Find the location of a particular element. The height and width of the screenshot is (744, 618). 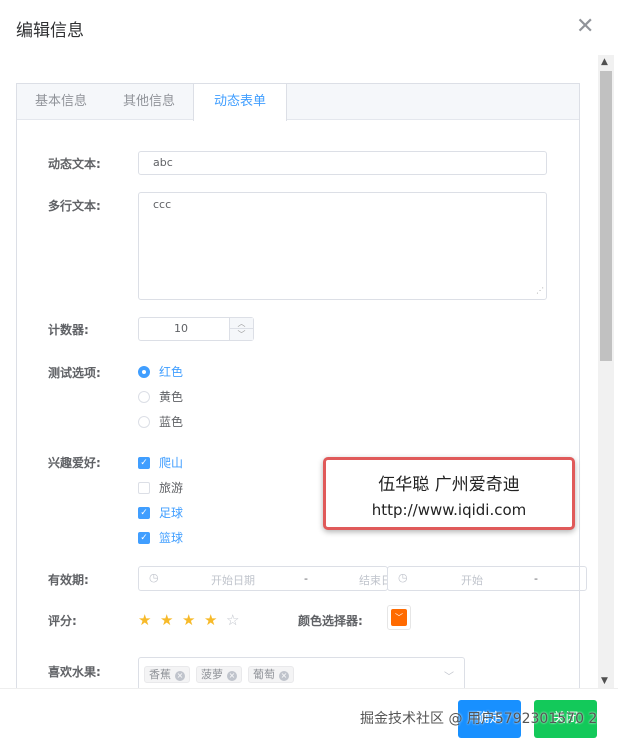

end-date: 结束日 is located at coordinates (373, 580).